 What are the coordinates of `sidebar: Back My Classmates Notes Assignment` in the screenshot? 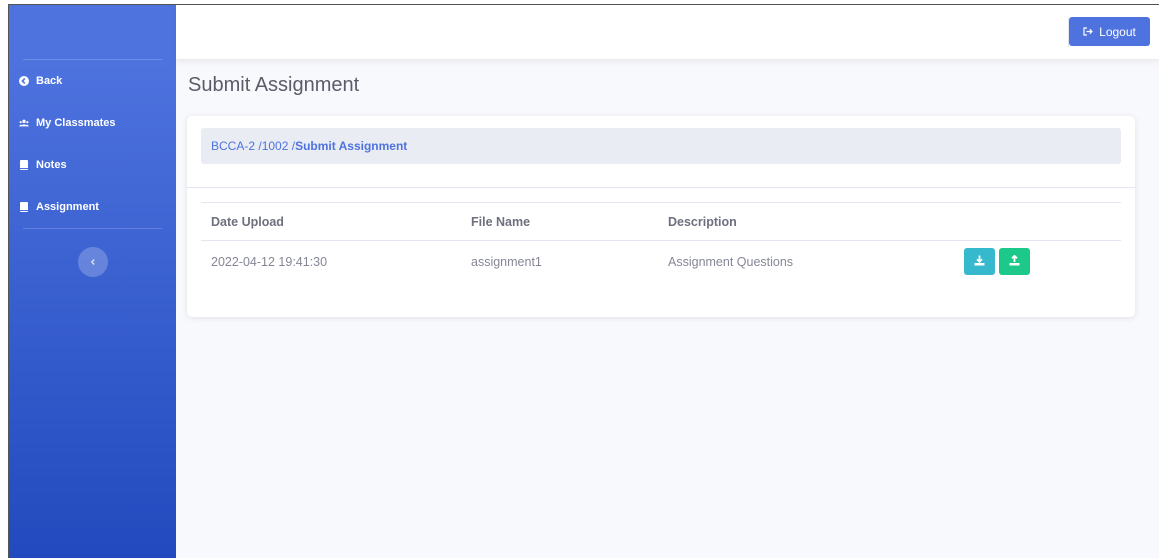 It's located at (92, 281).